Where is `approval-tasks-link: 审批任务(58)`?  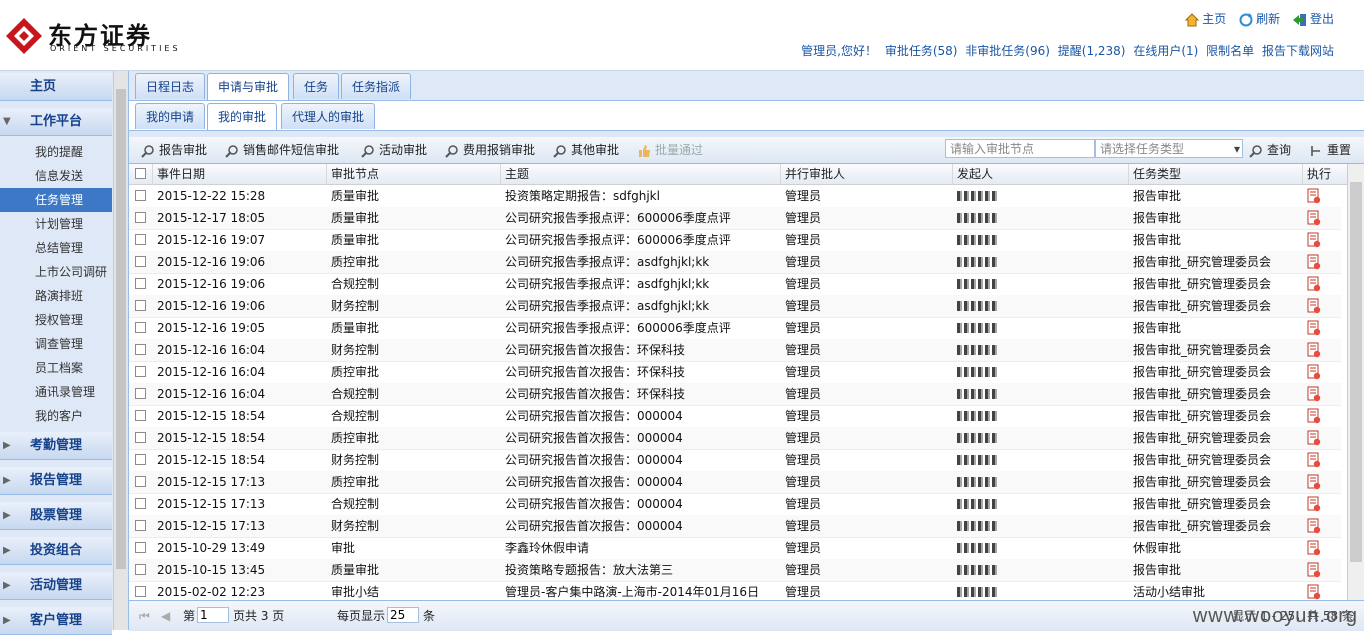 approval-tasks-link: 审批任务(58) is located at coordinates (921, 51).